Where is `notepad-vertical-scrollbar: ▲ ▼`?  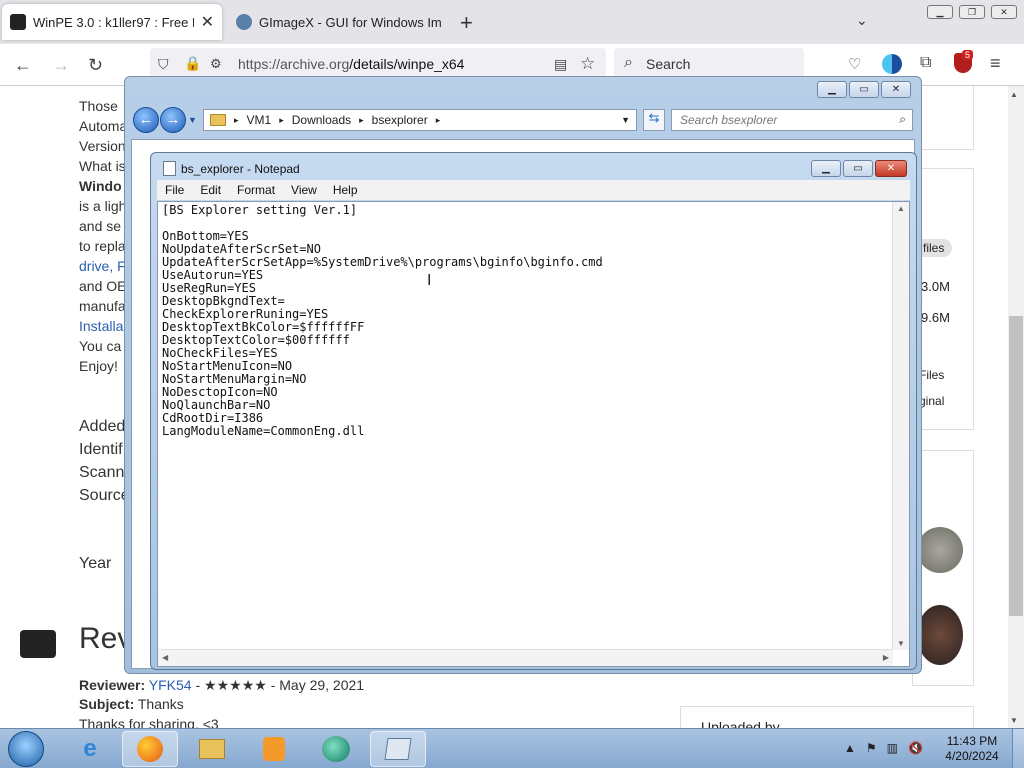
notepad-vertical-scrollbar: ▲ ▼ is located at coordinates (900, 426).